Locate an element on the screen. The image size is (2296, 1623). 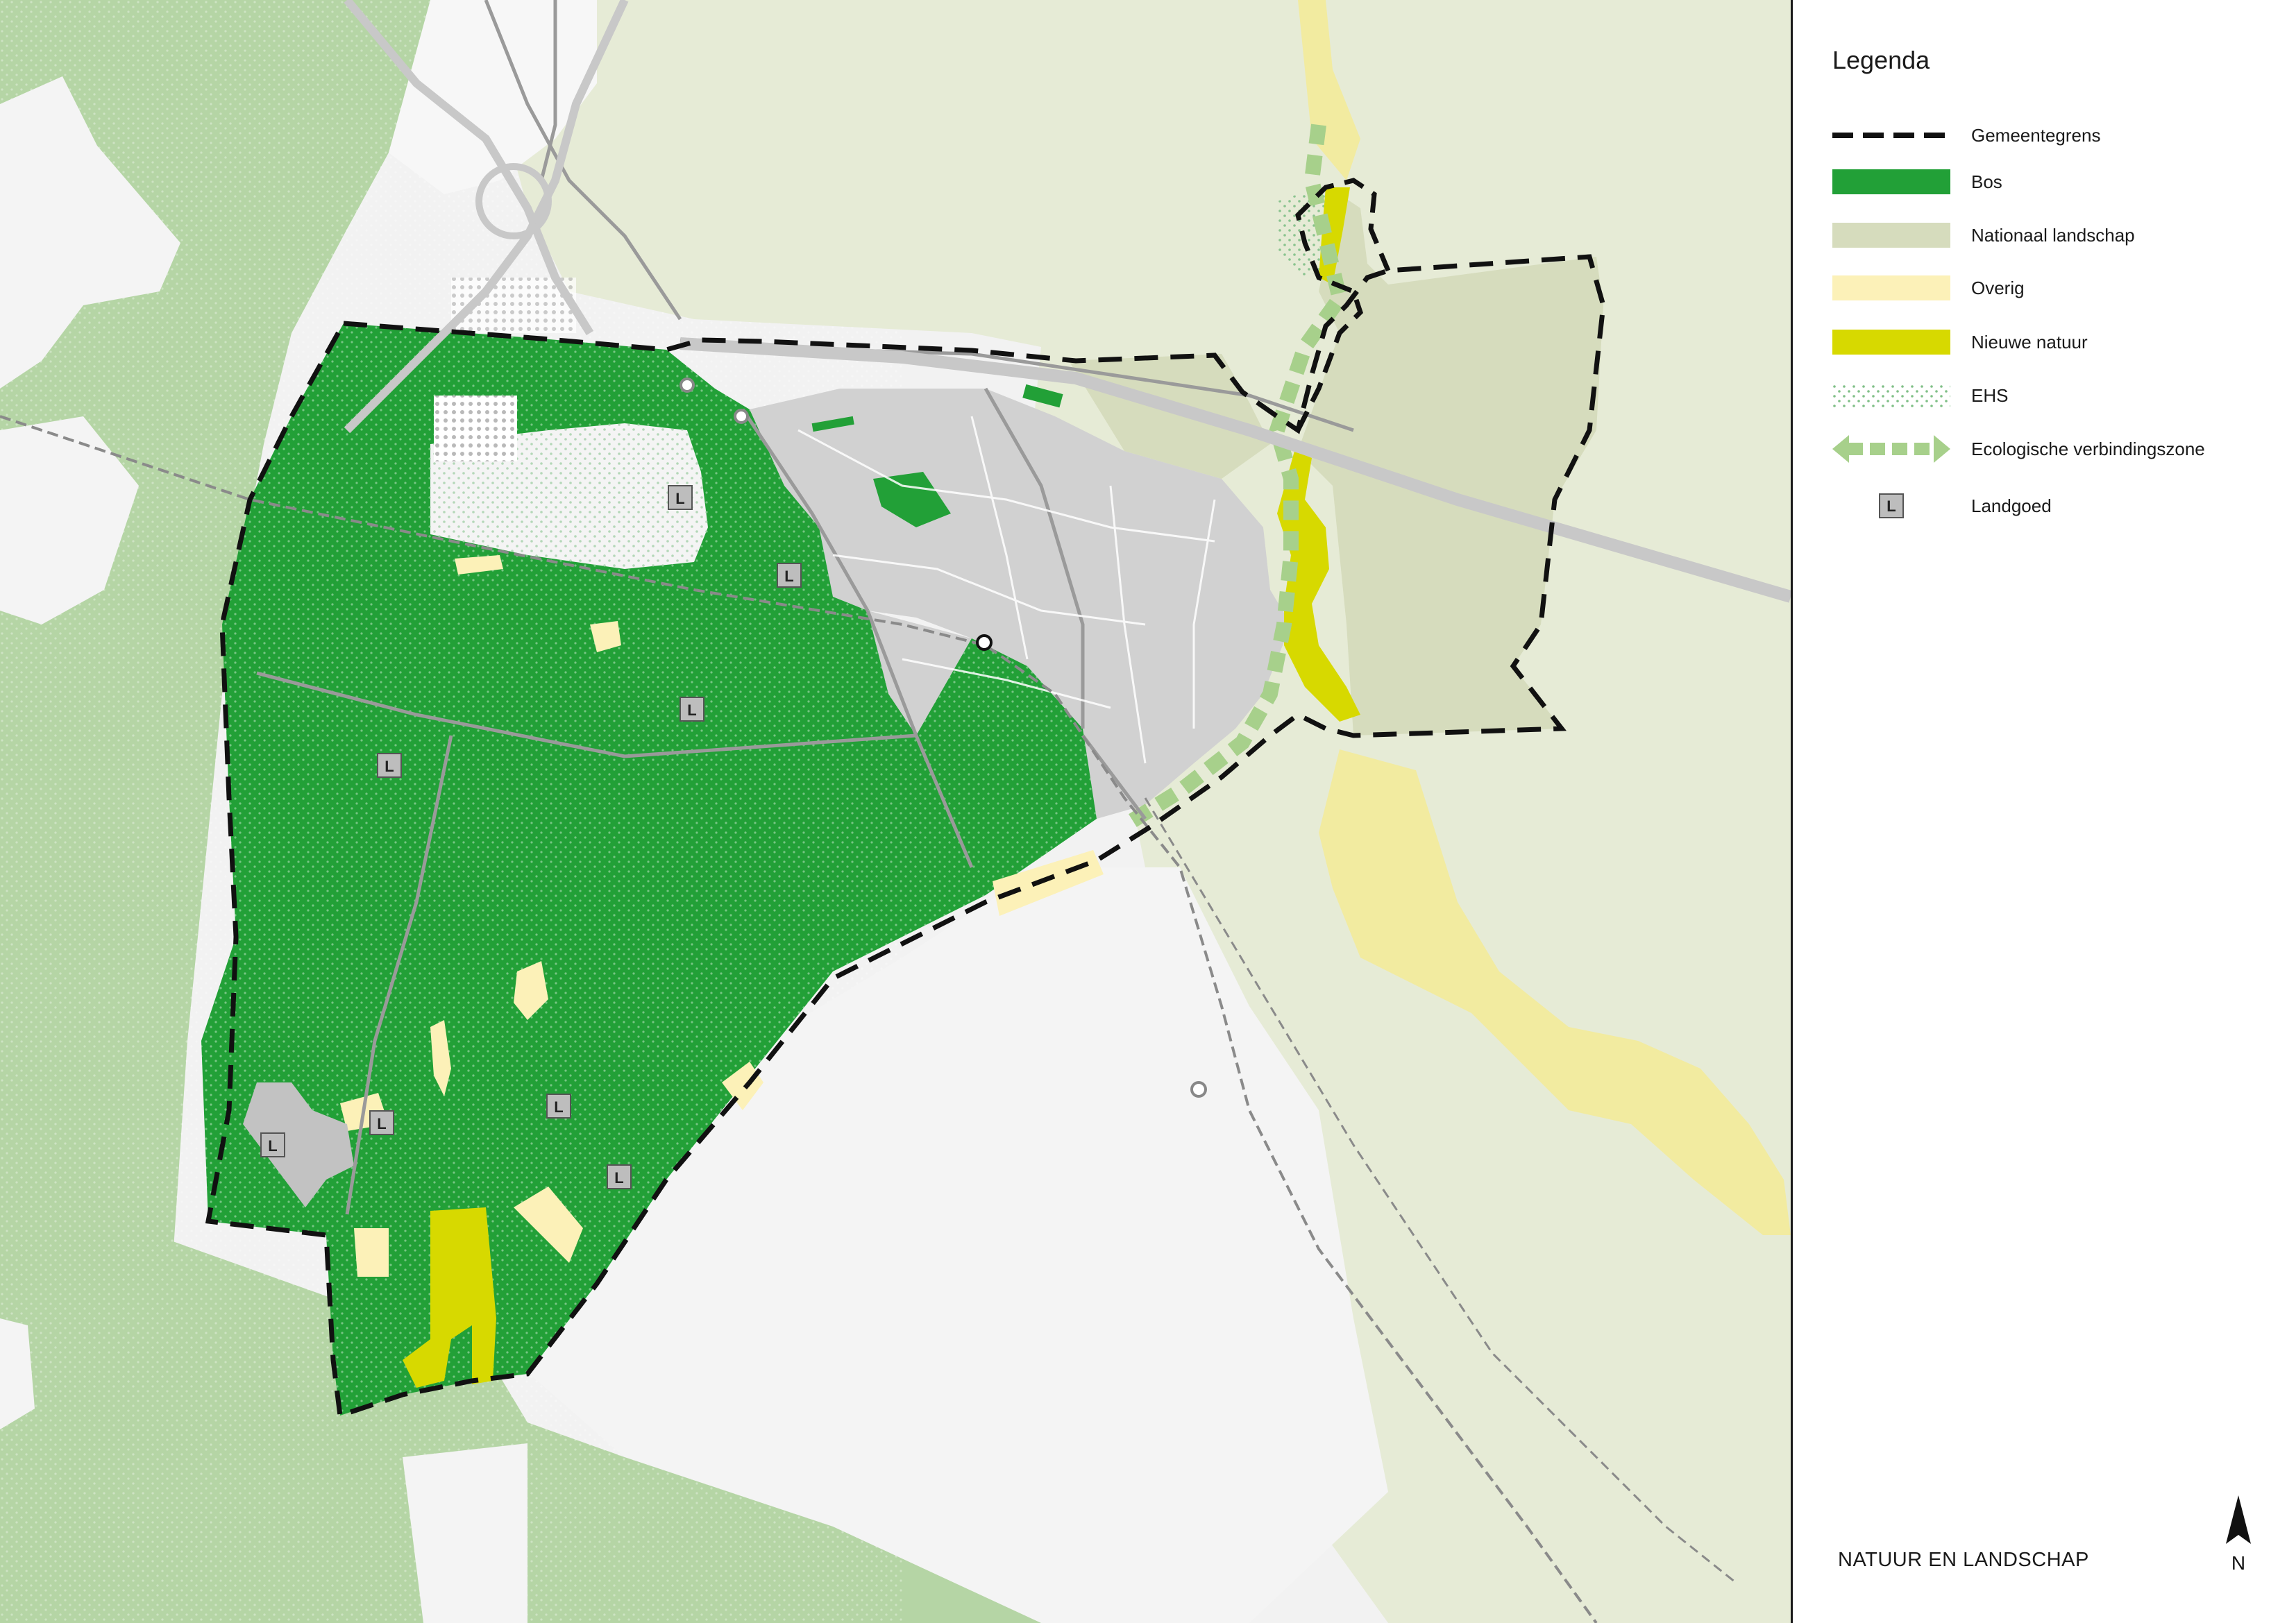
landgoed-icon-letter: L is located at coordinates (1891, 507).